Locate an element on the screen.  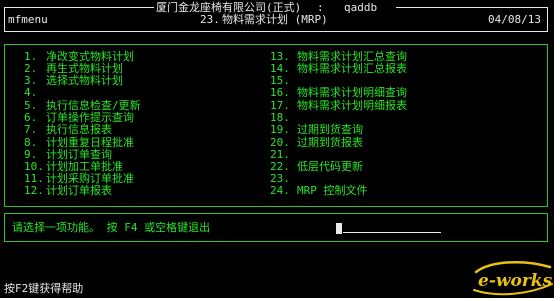
menu-item-number: 12. is located at coordinates (34, 190).